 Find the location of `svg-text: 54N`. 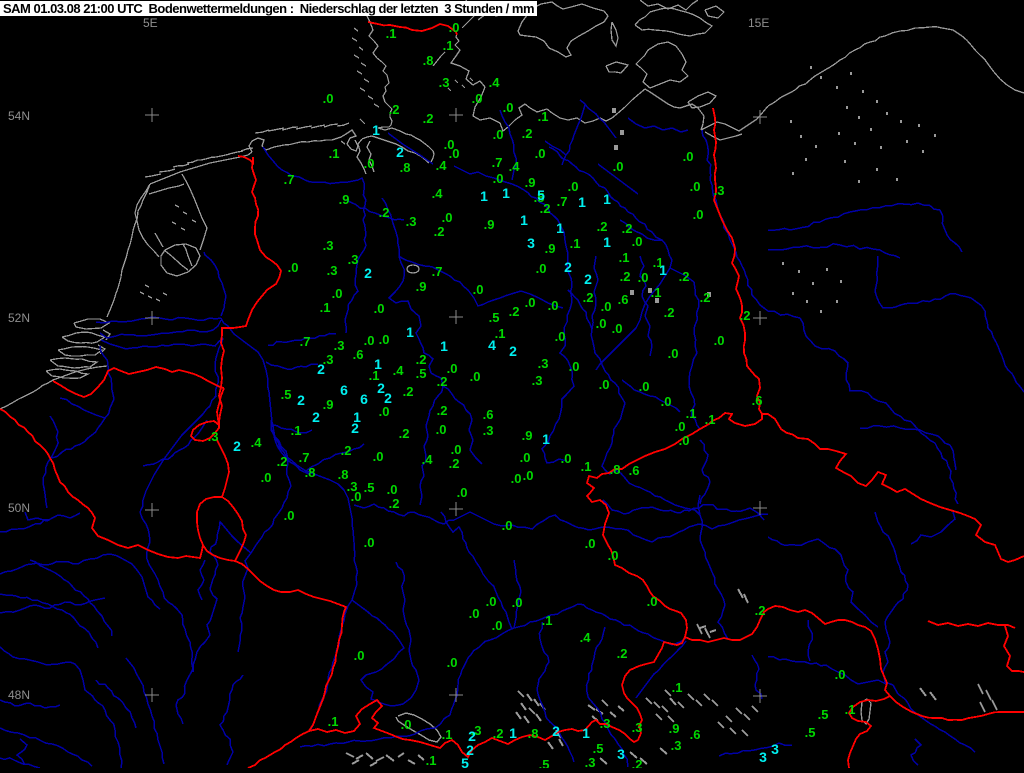

svg-text: 54N is located at coordinates (19, 116).